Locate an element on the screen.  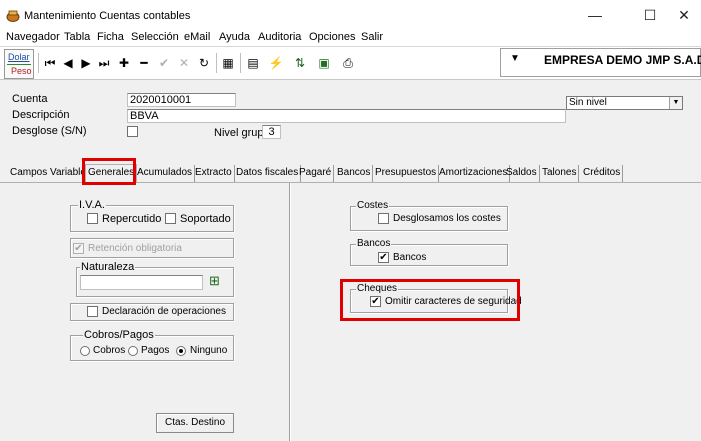
confirm-icon: ✔ is located at coordinates (164, 63).